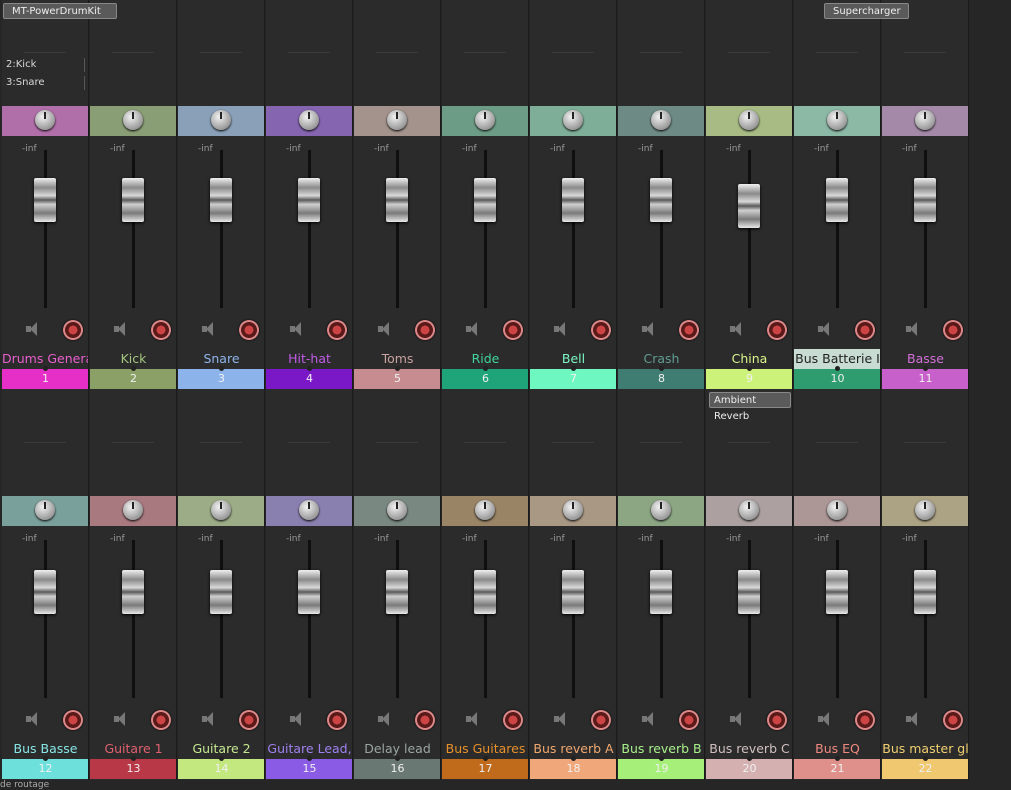 This screenshot has width=1011, height=790. Describe the element at coordinates (837, 377) in the screenshot. I see `track-number: 10` at that location.